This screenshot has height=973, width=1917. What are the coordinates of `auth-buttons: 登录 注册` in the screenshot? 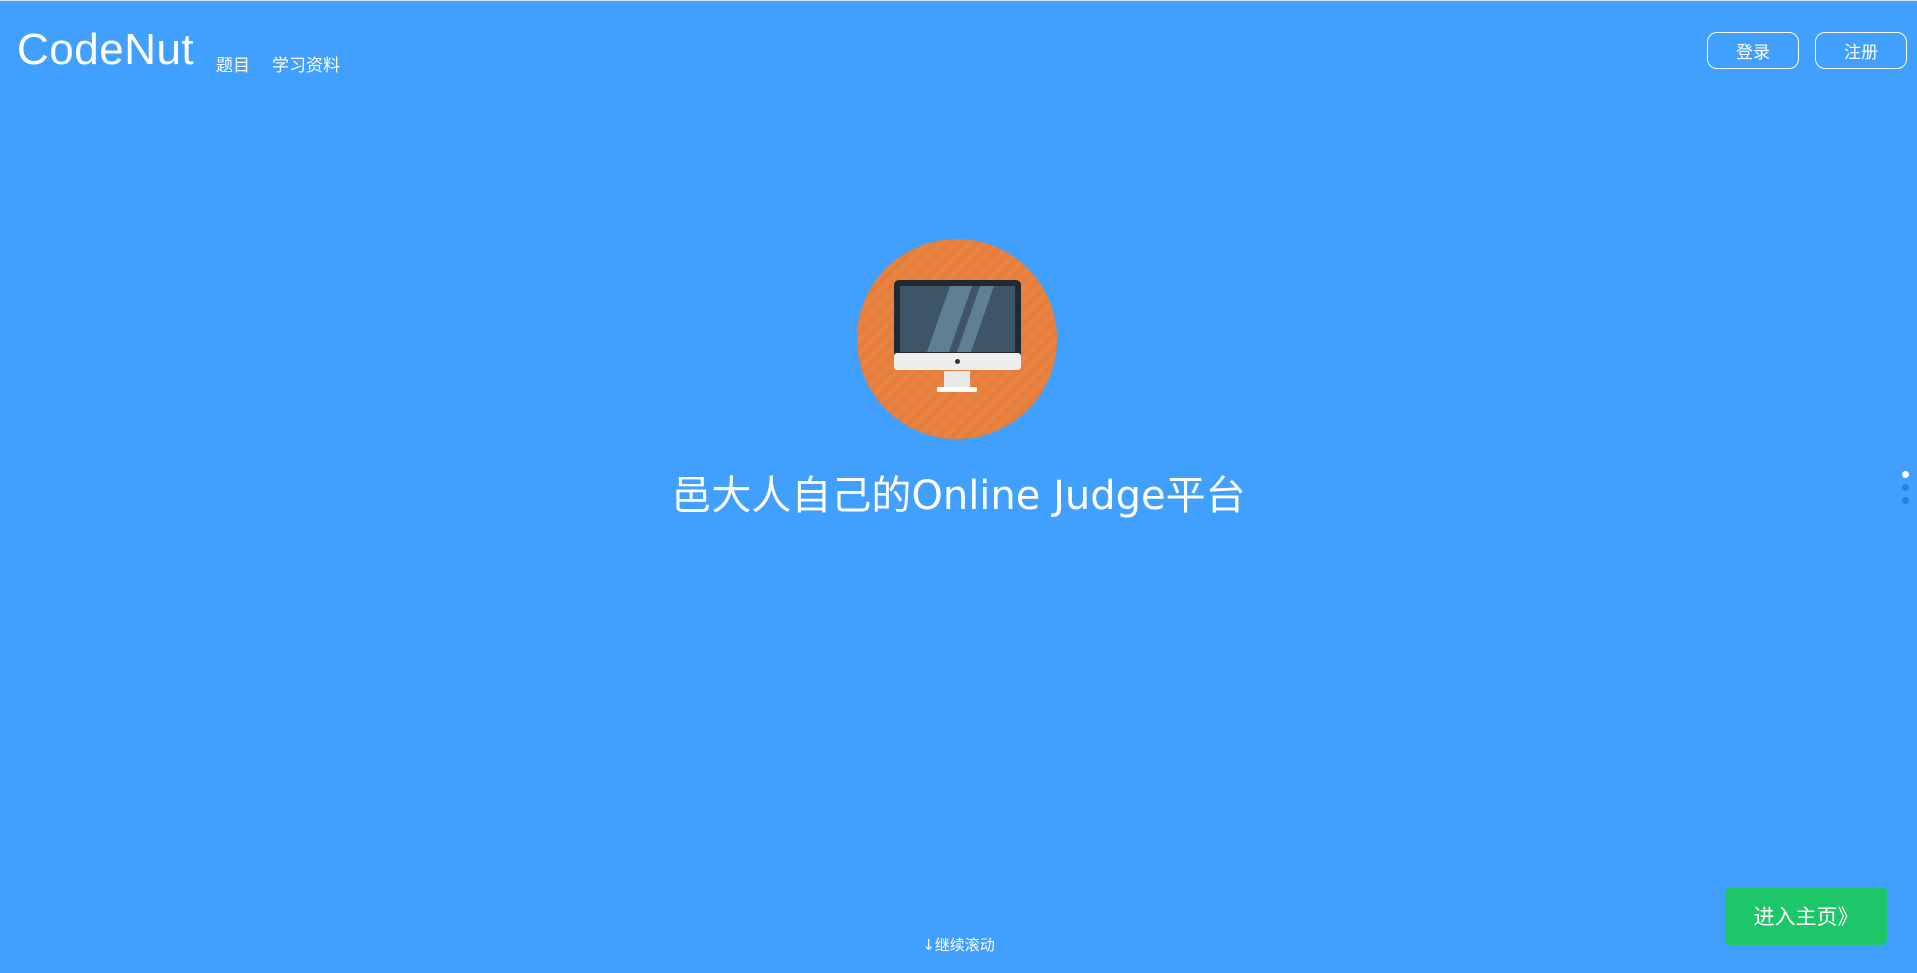 It's located at (1807, 50).